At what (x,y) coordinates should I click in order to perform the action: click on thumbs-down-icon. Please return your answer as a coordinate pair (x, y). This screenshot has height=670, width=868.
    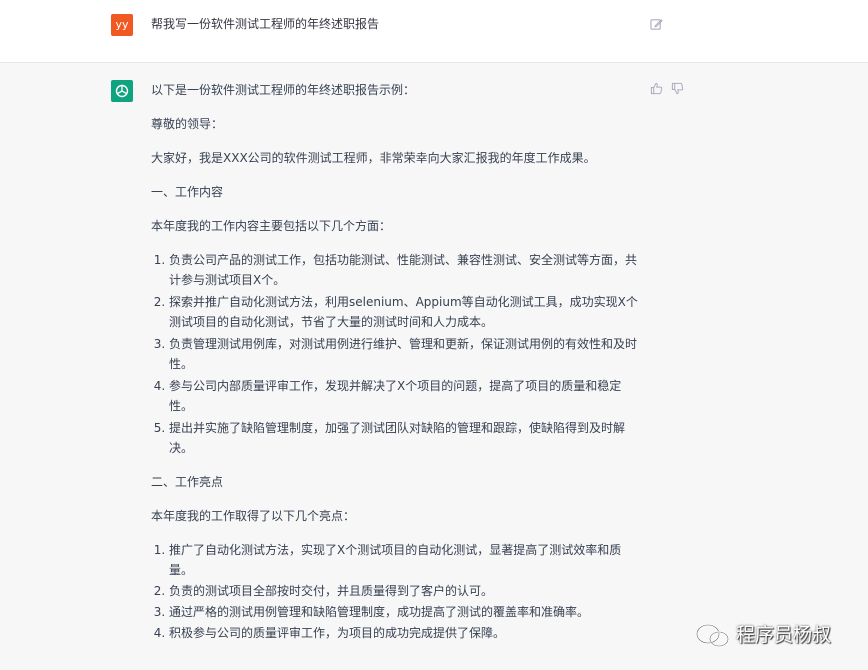
    Looking at the image, I should click on (677, 88).